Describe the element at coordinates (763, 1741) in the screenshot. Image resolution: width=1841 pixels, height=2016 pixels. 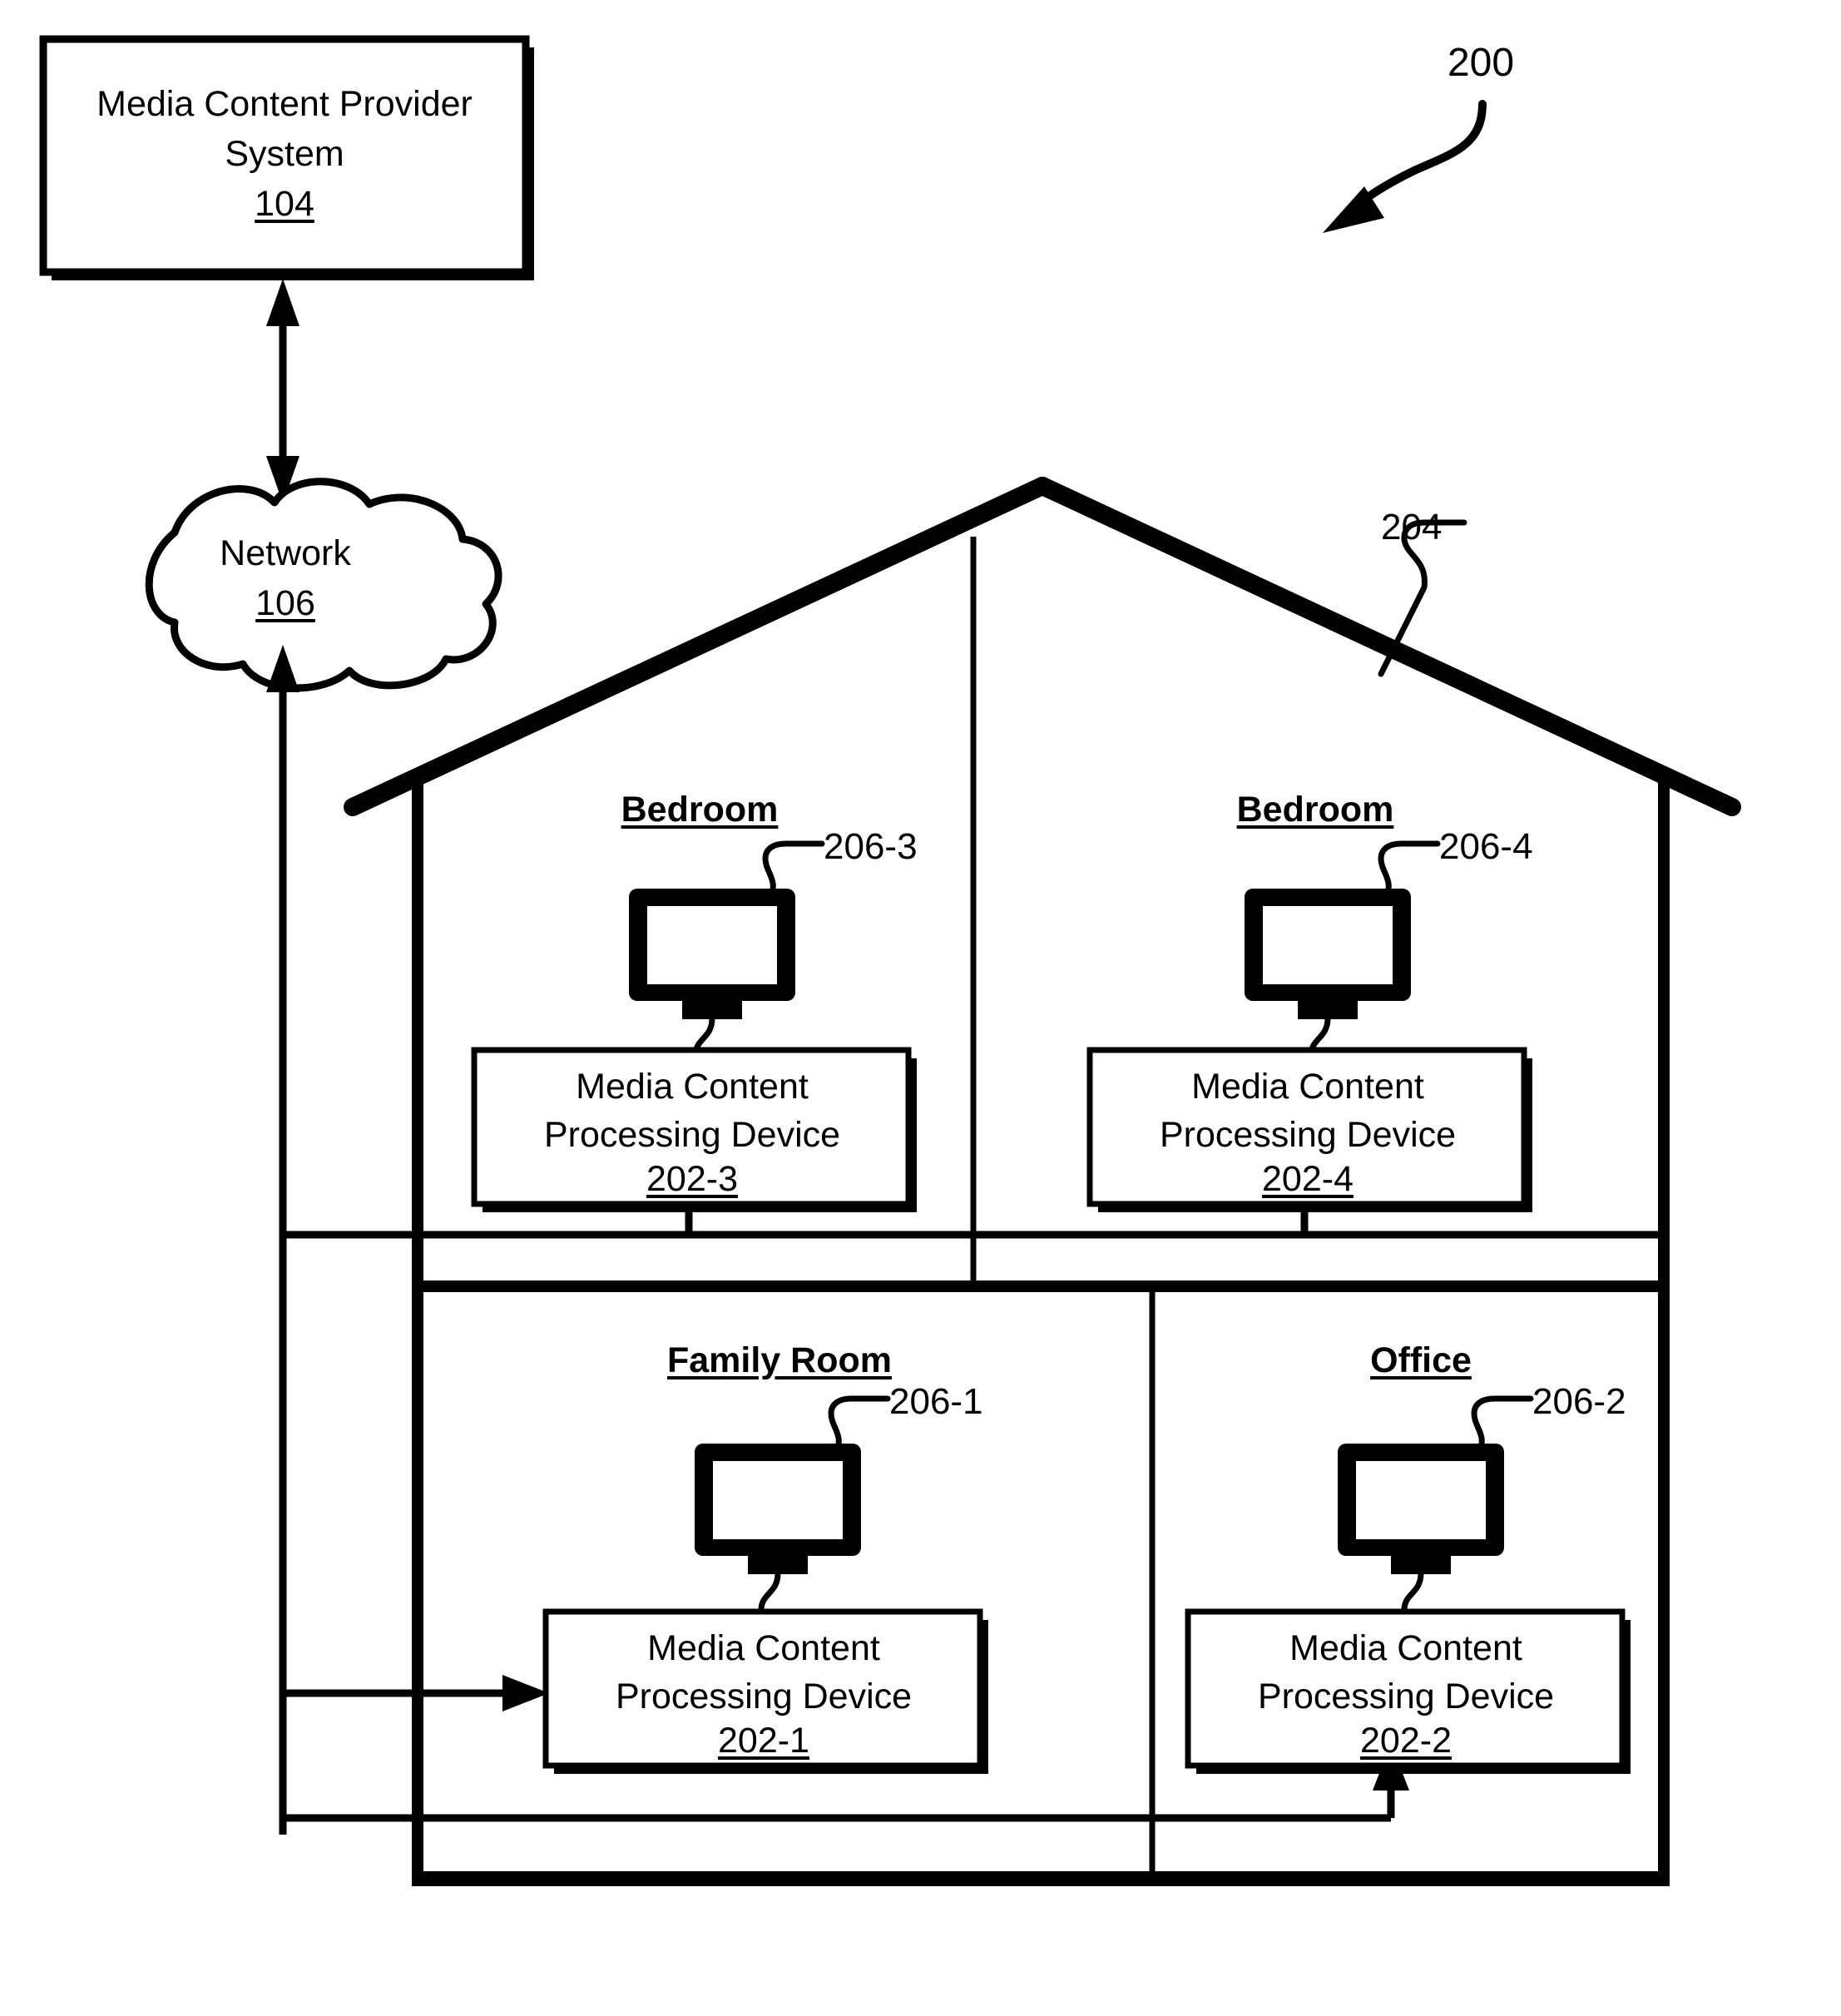
I see `device-reference-202-1: 202-1` at that location.